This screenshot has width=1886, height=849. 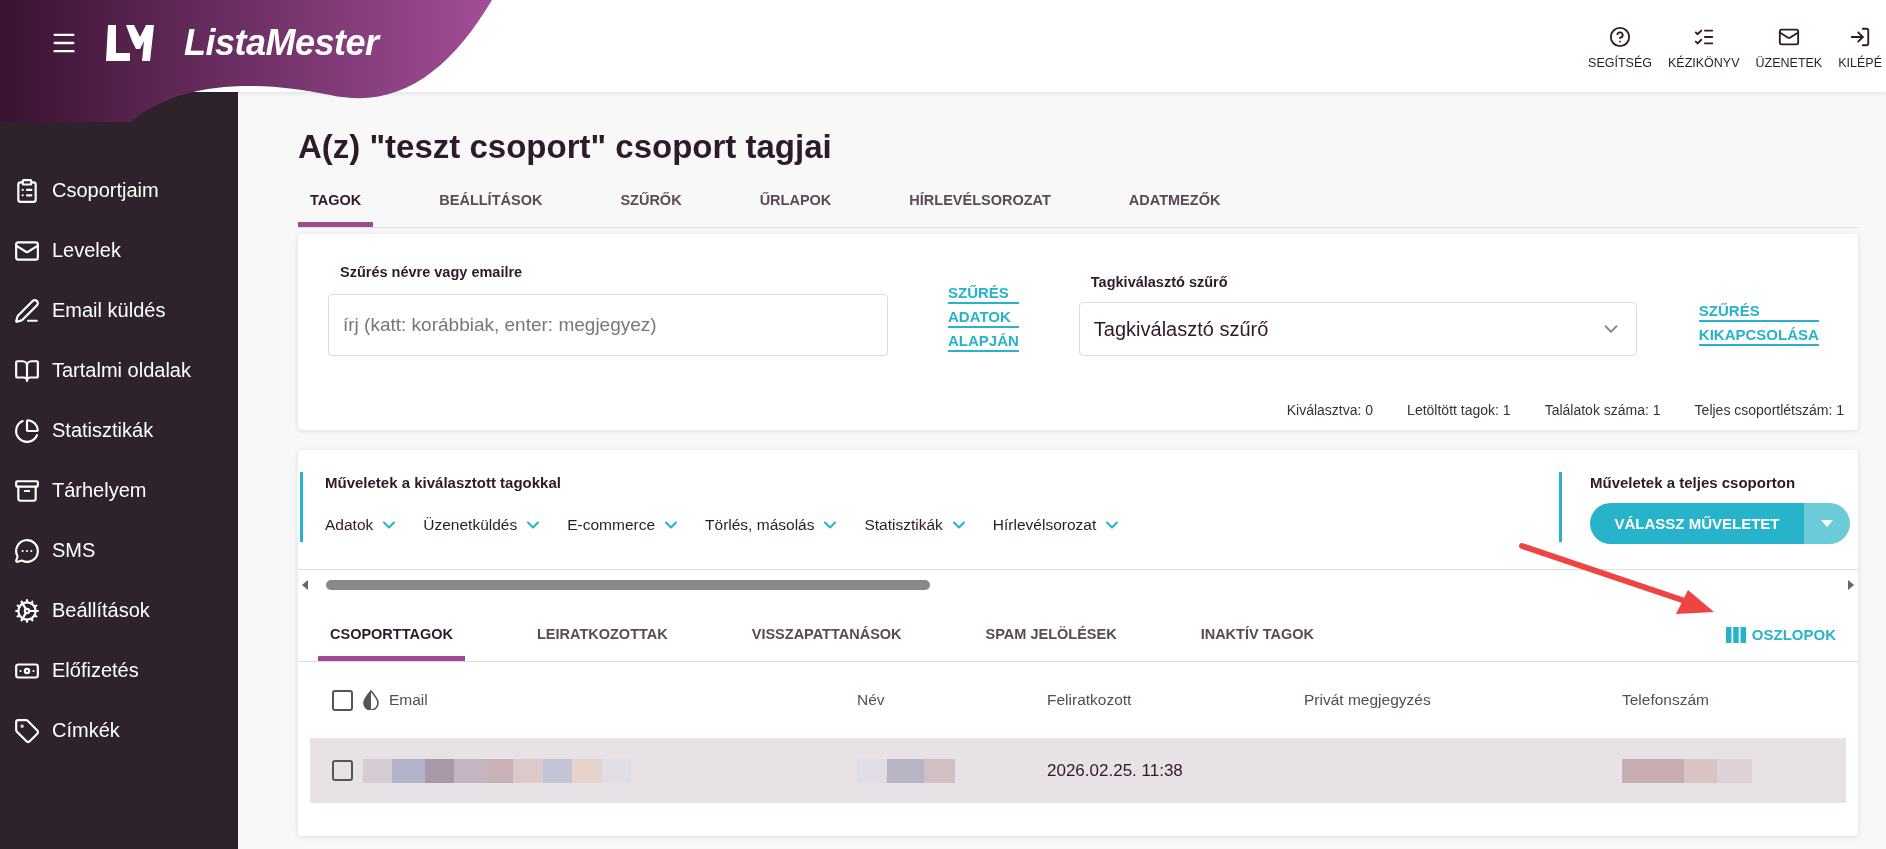 What do you see at coordinates (1769, 410) in the screenshot?
I see `stat-text: Teljes csoportlétszám: 1` at bounding box center [1769, 410].